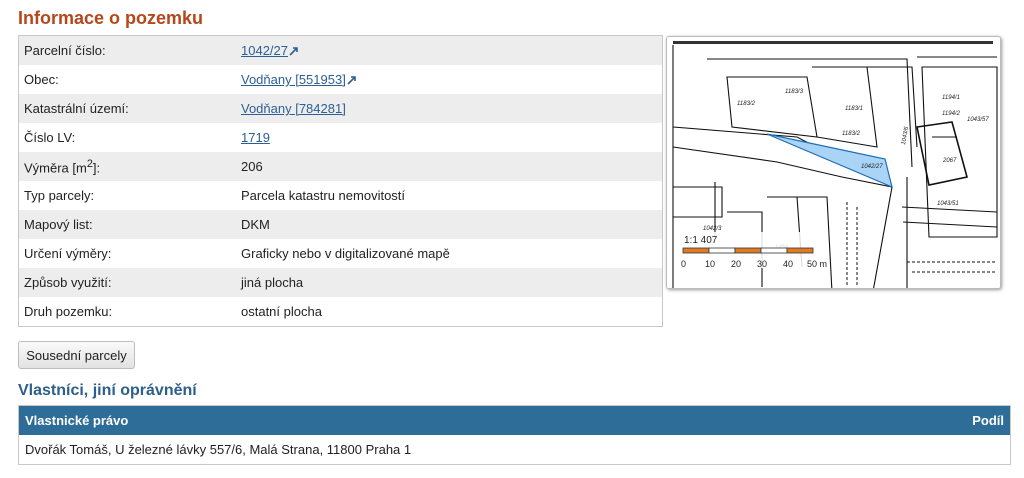 The image size is (1024, 478). I want to click on svg-text: 1183/1, so click(854, 109).